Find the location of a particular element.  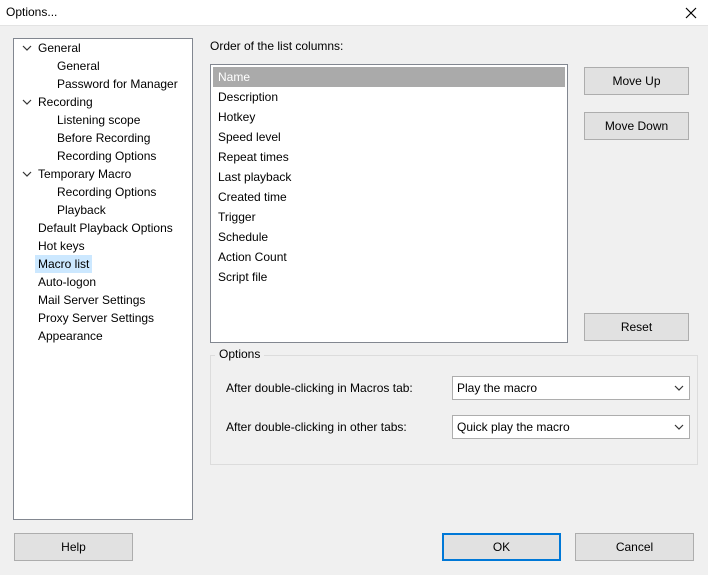

list-item-name: Name is located at coordinates (389, 77).